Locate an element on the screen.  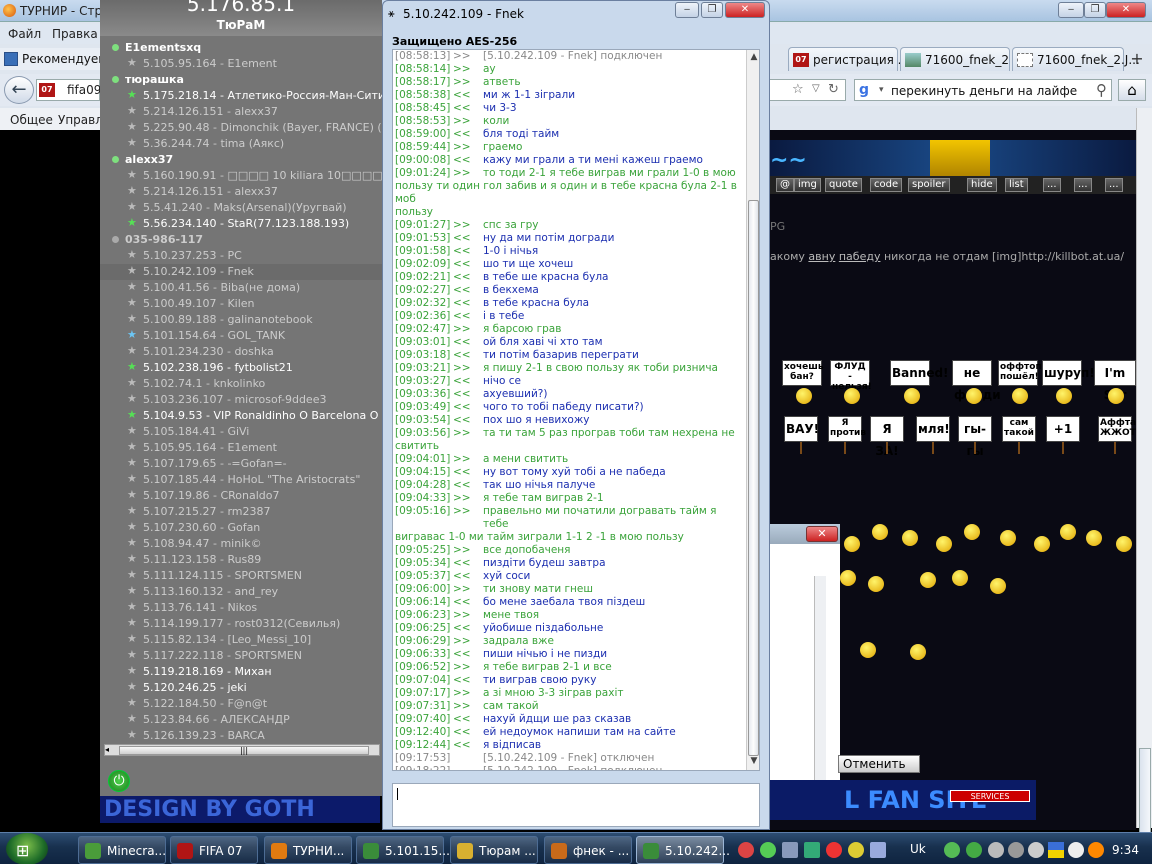
chat-minimize-button: ‒ is located at coordinates (687, 10).